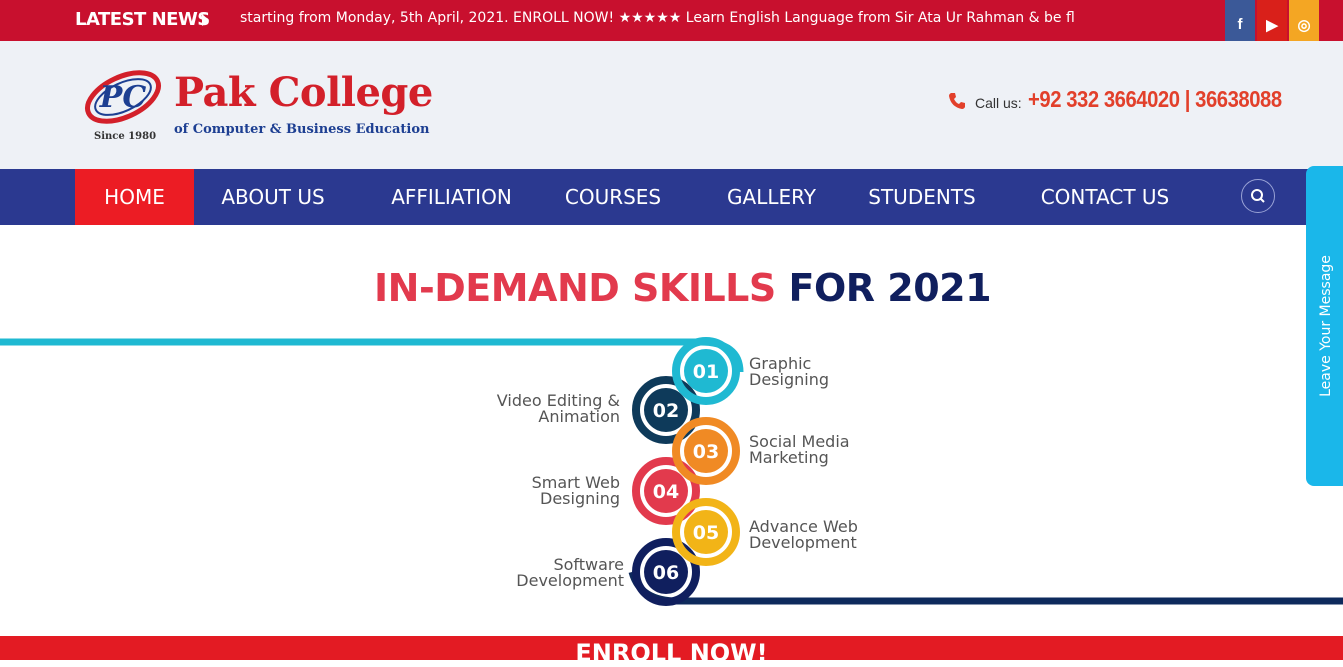 This screenshot has width=1343, height=667. Describe the element at coordinates (771, 197) in the screenshot. I see `nav-gallery: GALLERY` at that location.